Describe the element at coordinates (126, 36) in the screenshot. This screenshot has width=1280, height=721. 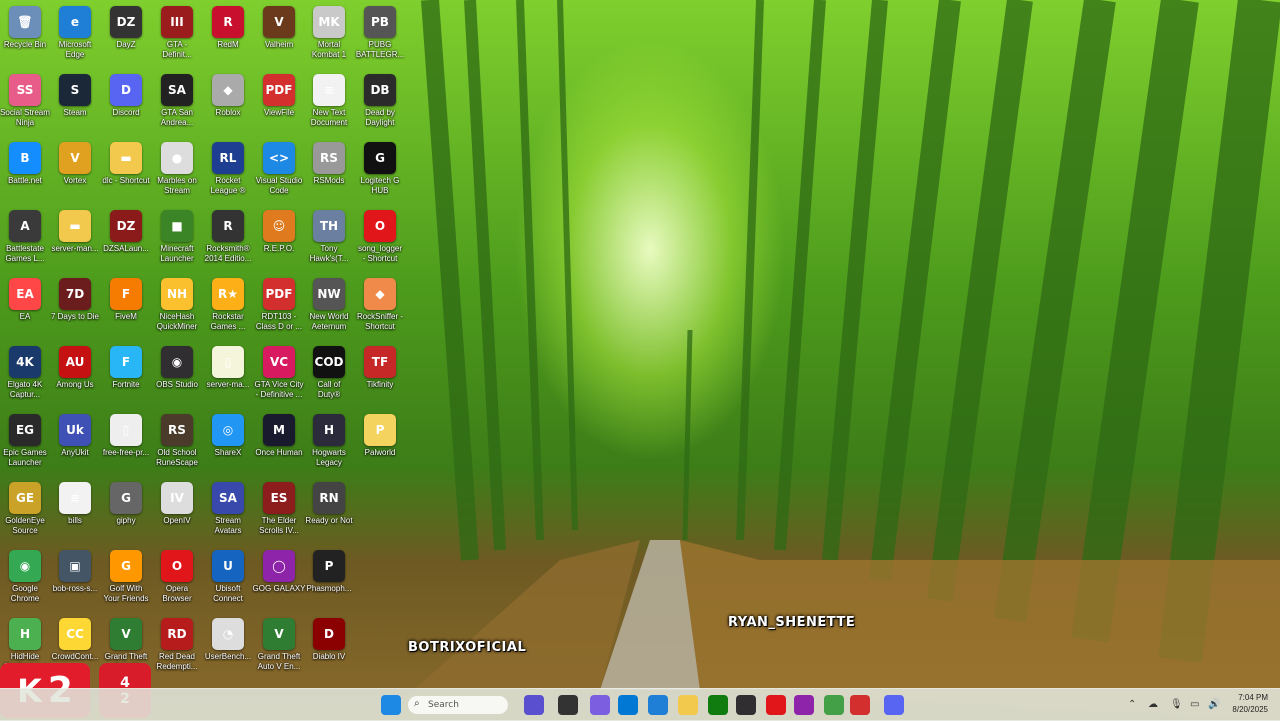
I see `desktop-icon: DZ DayZ` at that location.